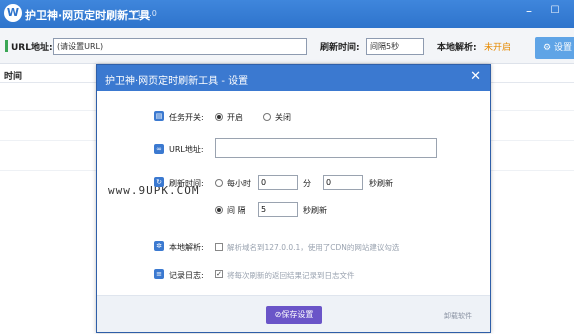 This screenshot has width=574, height=334. Describe the element at coordinates (548, 48) in the screenshot. I see `gear-icon: ⚙` at that location.